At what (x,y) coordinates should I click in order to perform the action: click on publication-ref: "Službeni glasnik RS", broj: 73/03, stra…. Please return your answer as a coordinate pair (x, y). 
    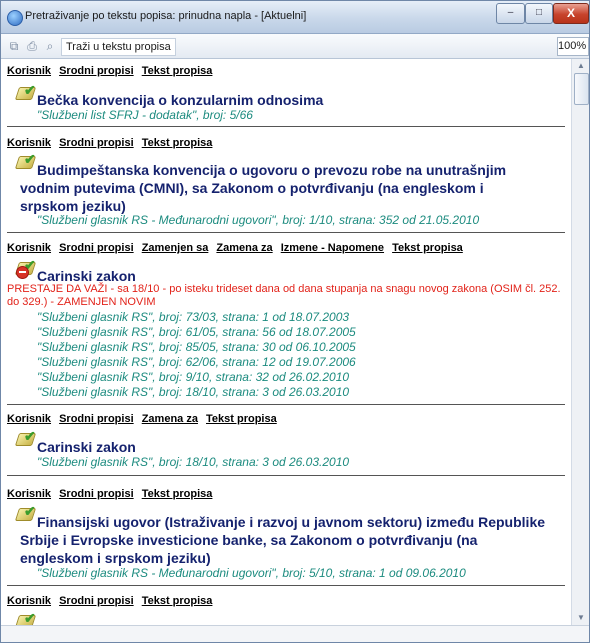
    Looking at the image, I should click on (193, 317).